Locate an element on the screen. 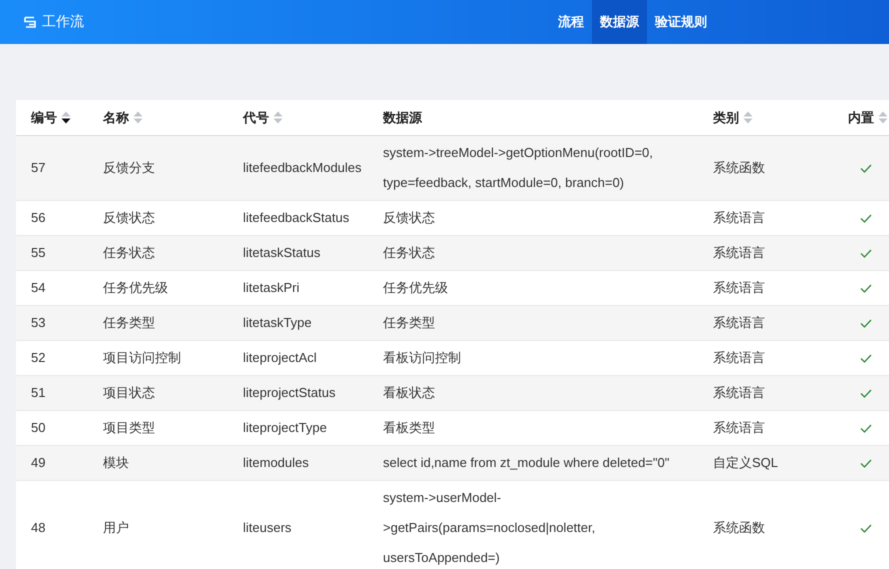 This screenshot has height=569, width=889. column-header: 内置 is located at coordinates (861, 117).